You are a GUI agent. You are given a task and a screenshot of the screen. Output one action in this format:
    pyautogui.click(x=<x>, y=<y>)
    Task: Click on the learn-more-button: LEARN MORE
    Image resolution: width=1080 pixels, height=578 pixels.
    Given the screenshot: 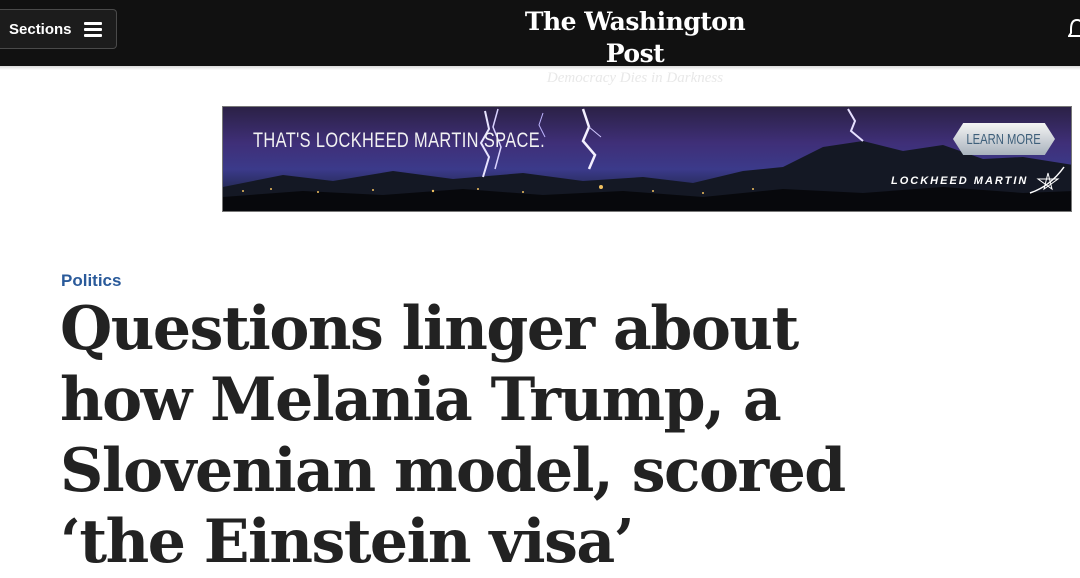 What is the action you would take?
    pyautogui.click(x=1004, y=139)
    